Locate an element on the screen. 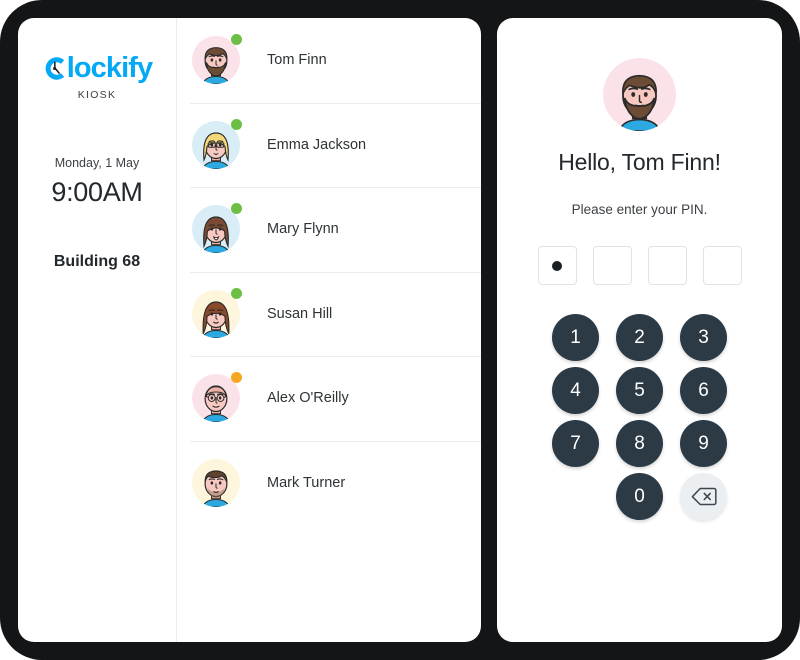  clockify-clock-icon is located at coordinates (55, 68).